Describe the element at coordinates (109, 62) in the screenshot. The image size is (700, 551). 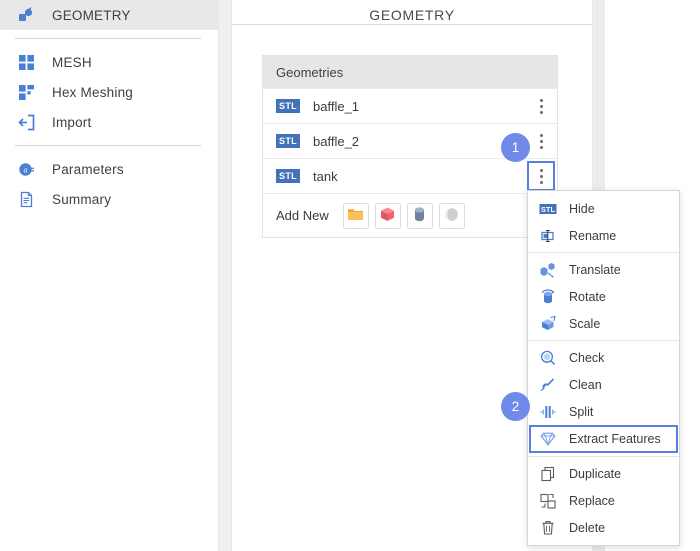
I see `sidebar-item-mesh: MESH` at that location.